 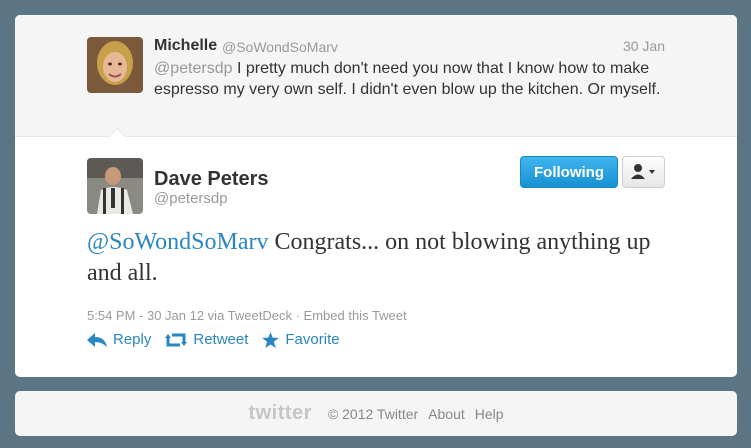 I want to click on user-actions-button, so click(x=643, y=172).